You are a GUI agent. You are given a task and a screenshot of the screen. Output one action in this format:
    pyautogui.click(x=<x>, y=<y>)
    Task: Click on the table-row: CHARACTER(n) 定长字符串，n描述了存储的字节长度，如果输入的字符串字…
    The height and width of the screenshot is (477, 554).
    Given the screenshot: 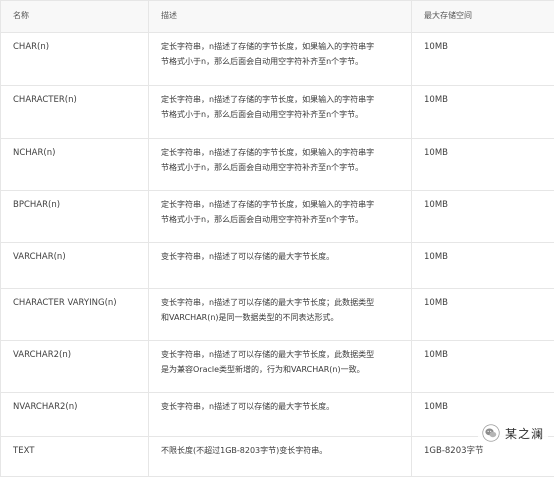 What is the action you would take?
    pyautogui.click(x=277, y=112)
    